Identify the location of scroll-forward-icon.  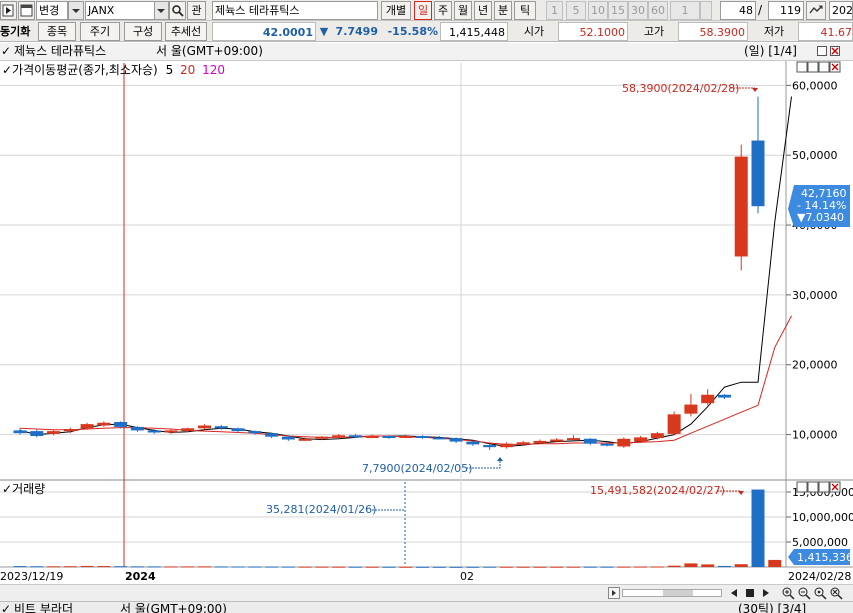
(766, 593).